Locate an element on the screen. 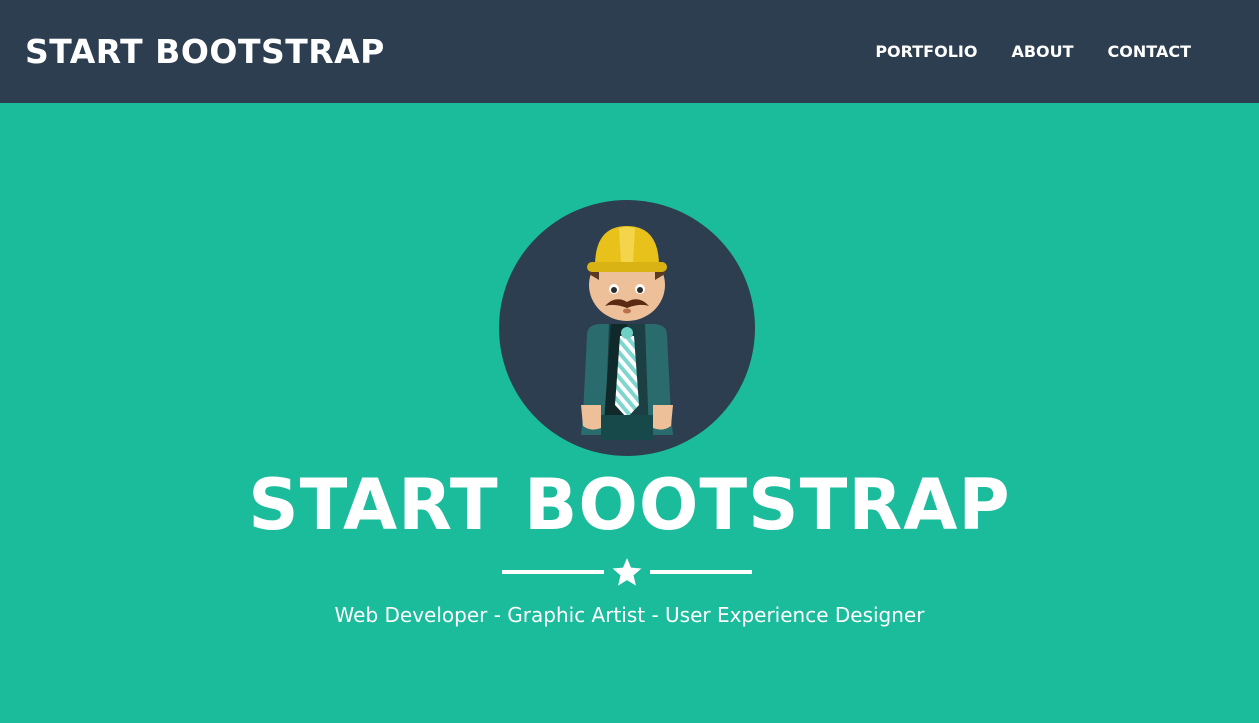 The image size is (1259, 723). star-divider is located at coordinates (627, 572).